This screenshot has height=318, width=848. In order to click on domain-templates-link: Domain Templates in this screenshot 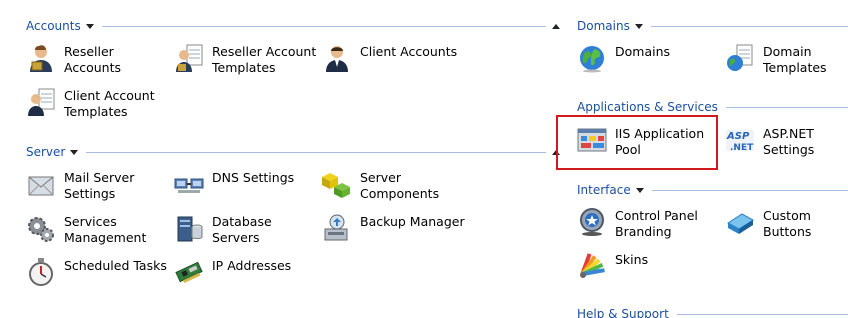, I will do `click(776, 59)`.